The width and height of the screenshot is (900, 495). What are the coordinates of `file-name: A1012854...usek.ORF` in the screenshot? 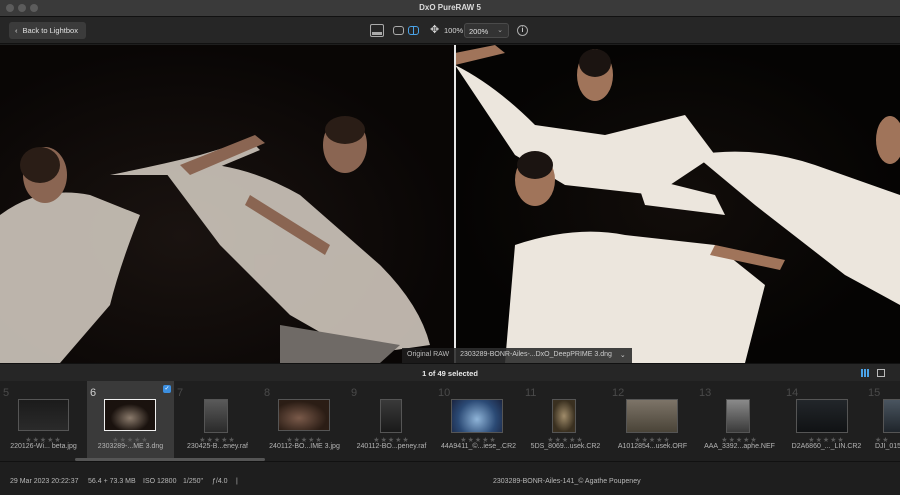 It's located at (652, 446).